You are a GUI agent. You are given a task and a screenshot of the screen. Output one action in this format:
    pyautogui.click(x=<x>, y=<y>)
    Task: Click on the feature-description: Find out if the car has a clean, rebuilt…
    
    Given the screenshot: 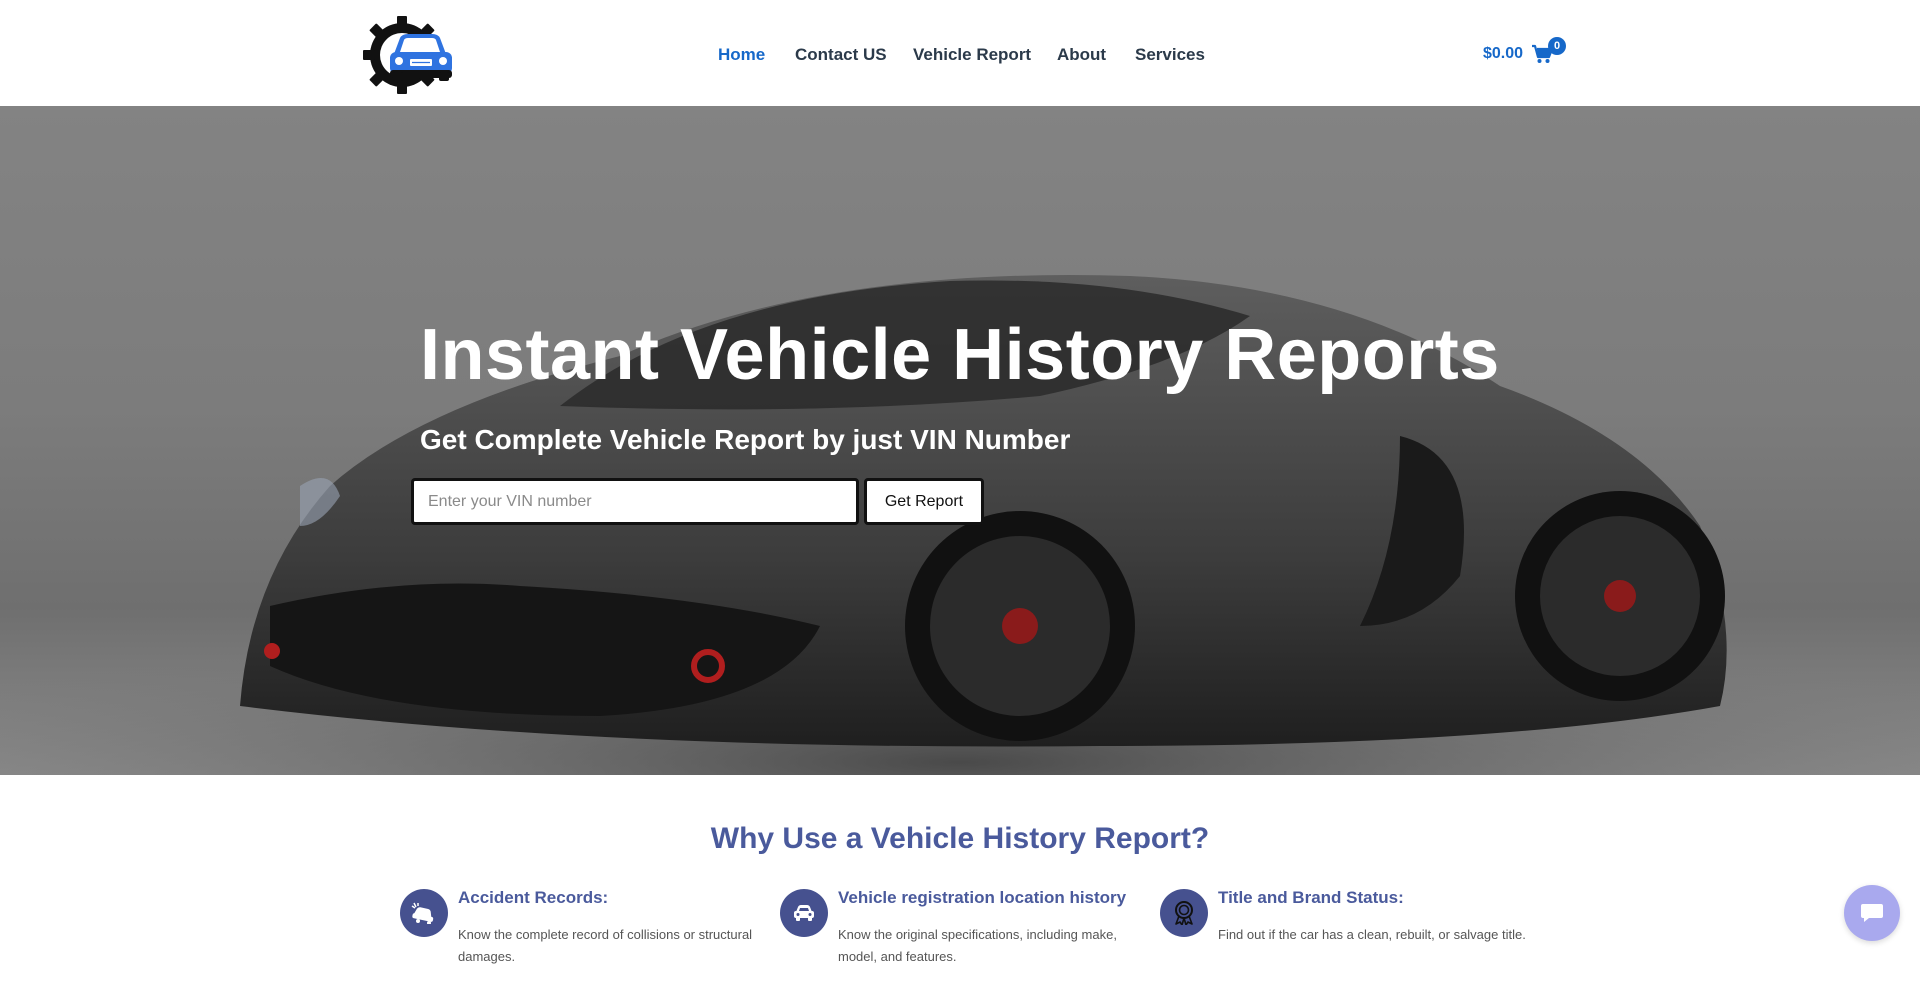 What is the action you would take?
    pyautogui.click(x=1372, y=934)
    